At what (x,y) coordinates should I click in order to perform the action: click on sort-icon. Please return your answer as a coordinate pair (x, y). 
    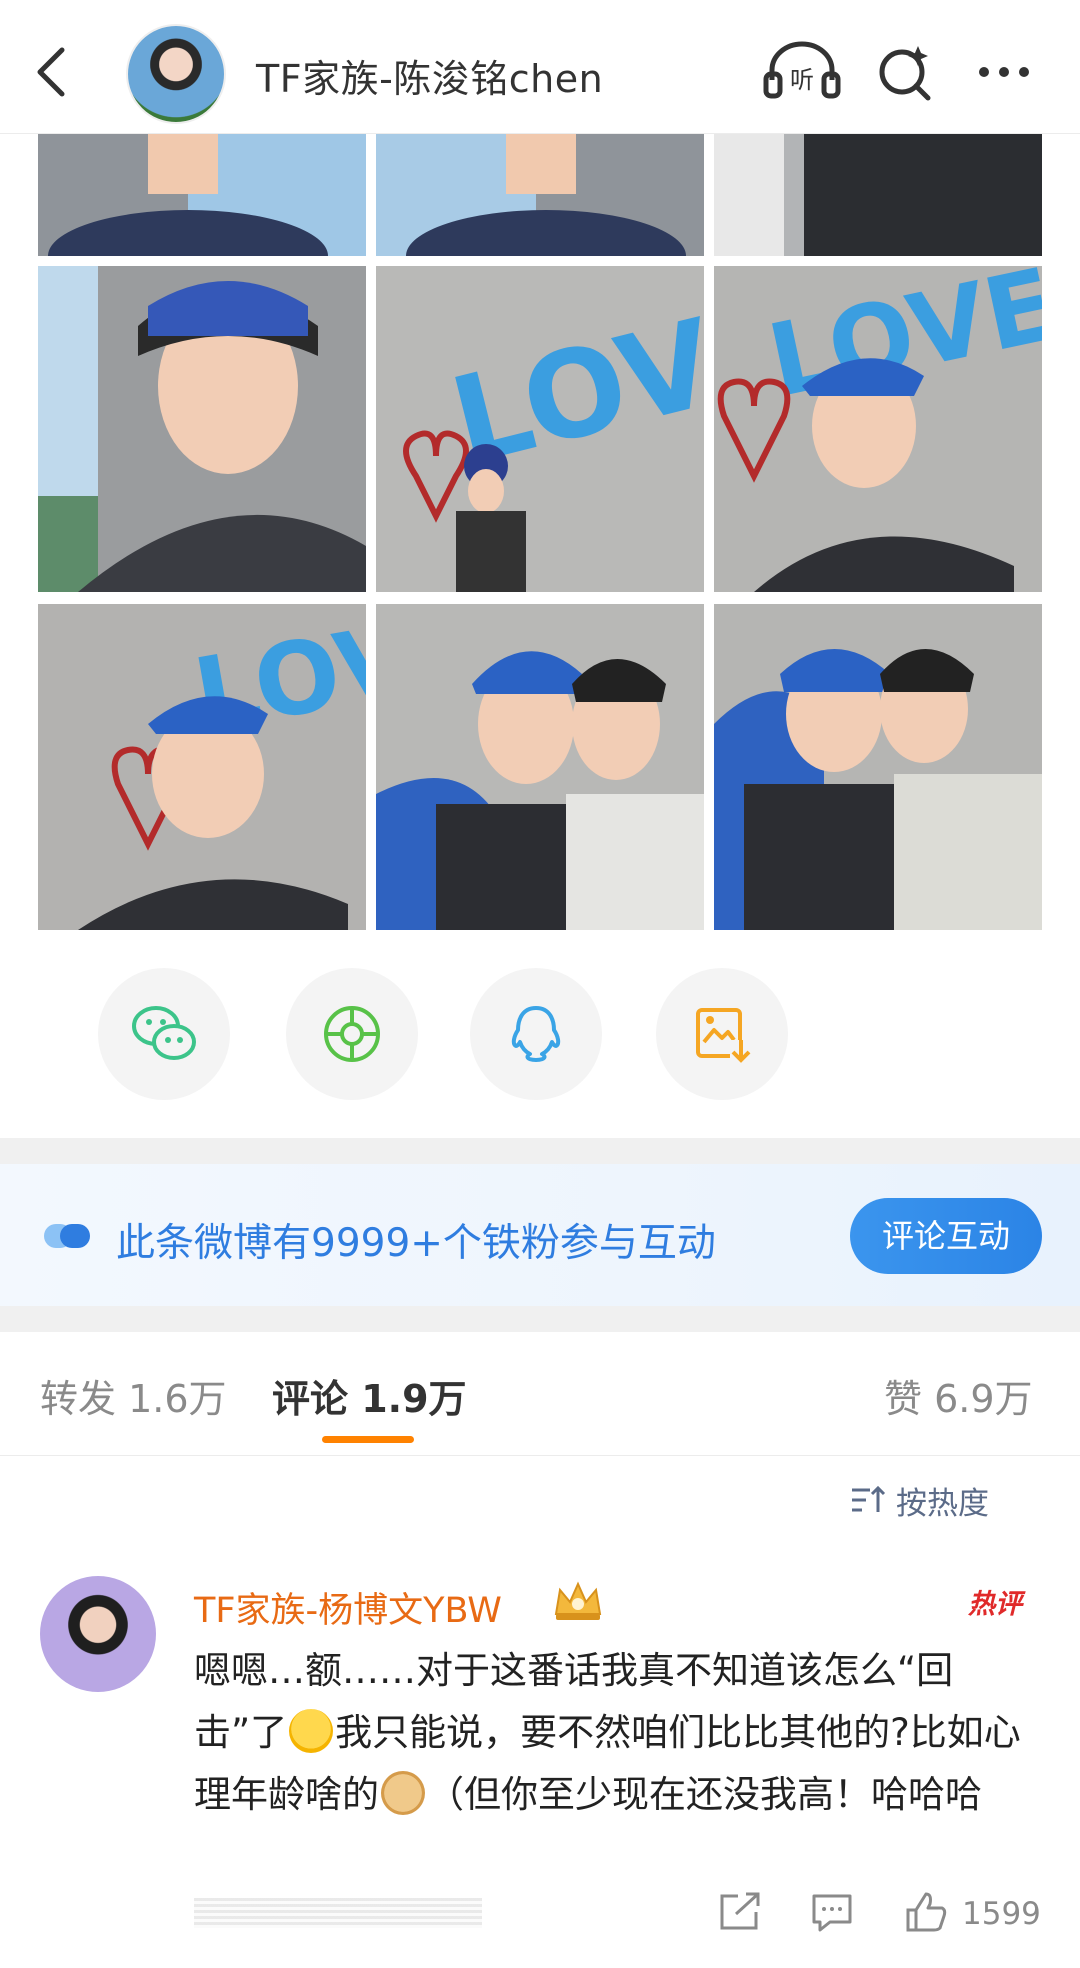
    Looking at the image, I should click on (869, 1498).